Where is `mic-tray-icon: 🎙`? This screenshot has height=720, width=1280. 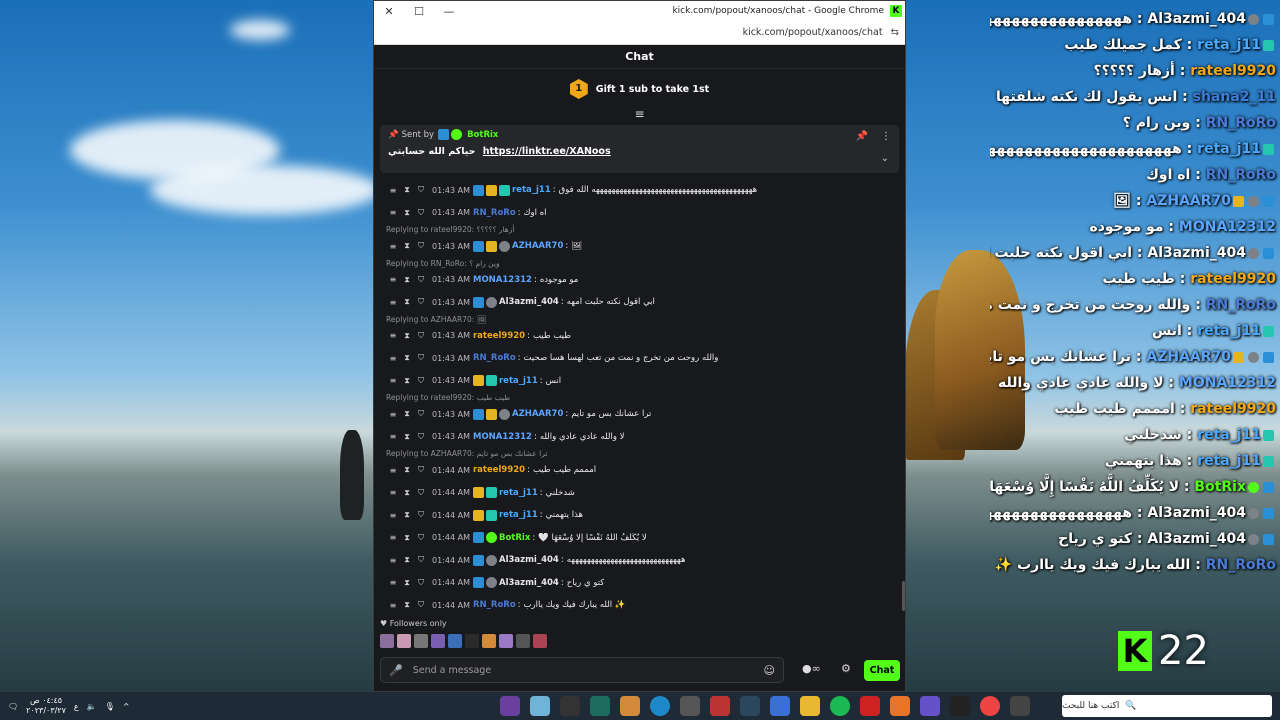 mic-tray-icon: 🎙 is located at coordinates (110, 706).